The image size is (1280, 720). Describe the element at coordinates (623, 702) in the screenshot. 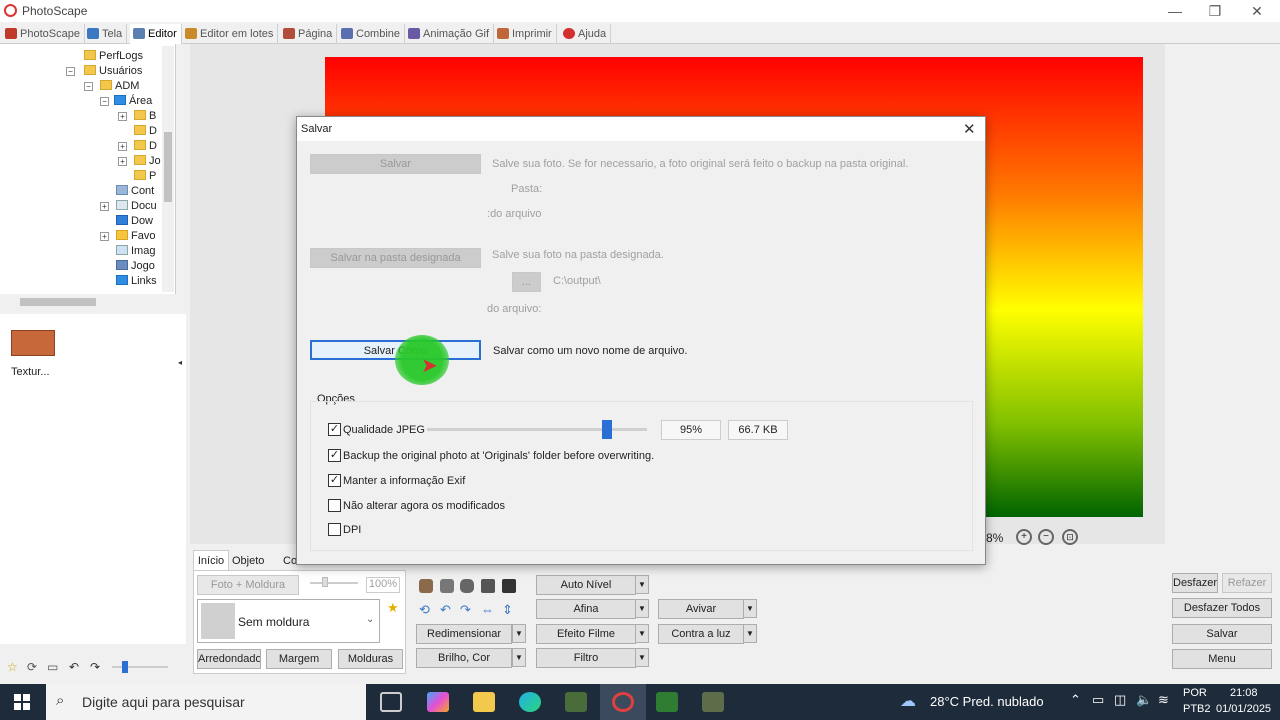

I see `photoscape-taskbar-icon` at that location.